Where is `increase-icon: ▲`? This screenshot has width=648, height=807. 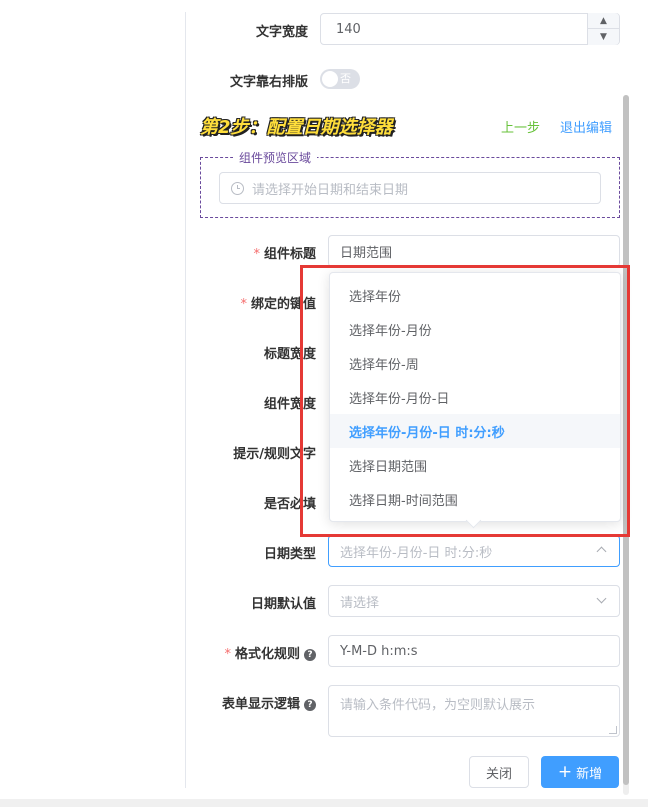
increase-icon: ▲ is located at coordinates (603, 21).